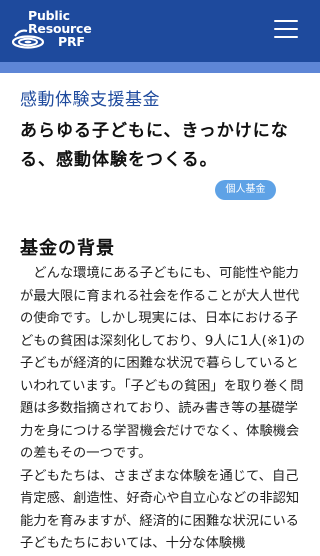  What do you see at coordinates (60, 29) in the screenshot?
I see `logo-text: Public Resource PRF` at bounding box center [60, 29].